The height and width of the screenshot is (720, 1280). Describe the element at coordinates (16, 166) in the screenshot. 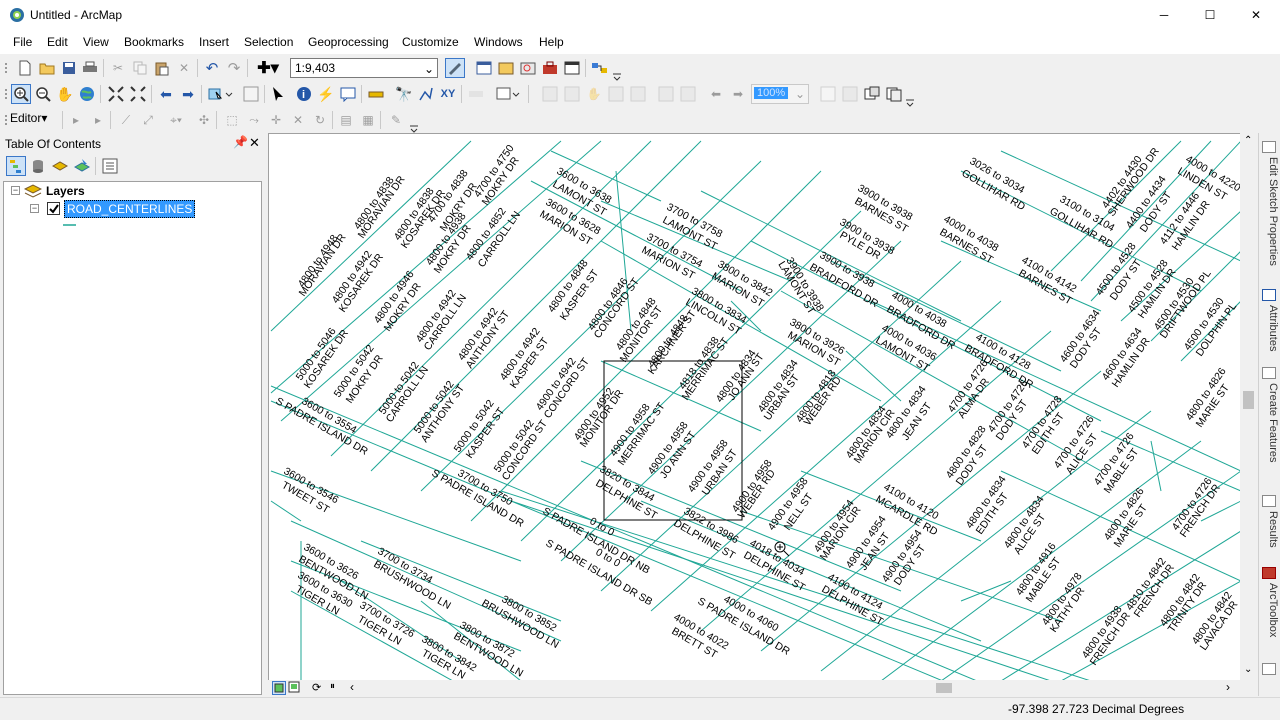

I see `list-by-drawing-order-button` at that location.